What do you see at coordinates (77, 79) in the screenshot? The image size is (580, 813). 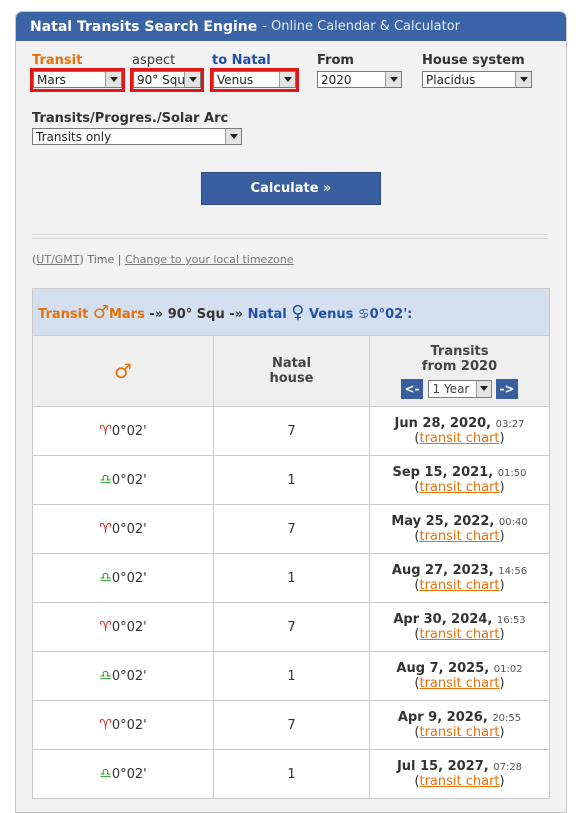 I see `transit-planet-select: Mars` at bounding box center [77, 79].